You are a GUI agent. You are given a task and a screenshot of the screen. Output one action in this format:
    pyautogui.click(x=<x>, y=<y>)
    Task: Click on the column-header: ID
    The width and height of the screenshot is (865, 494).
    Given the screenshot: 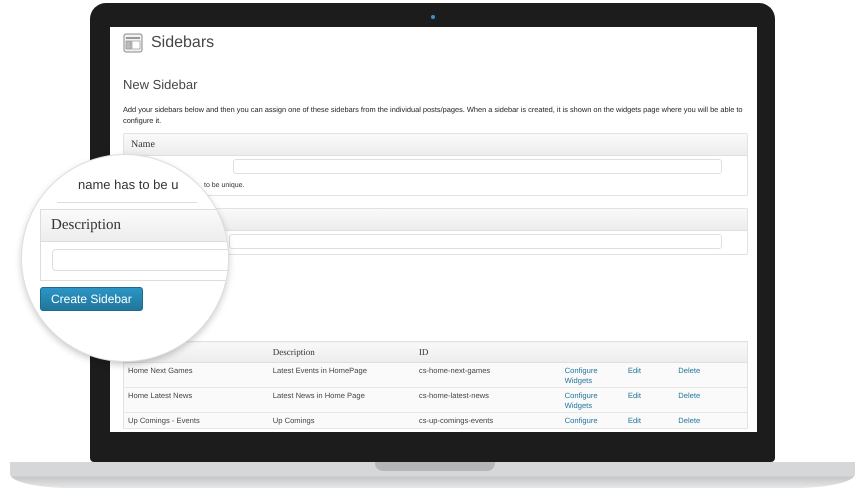 What is the action you would take?
    pyautogui.click(x=487, y=352)
    